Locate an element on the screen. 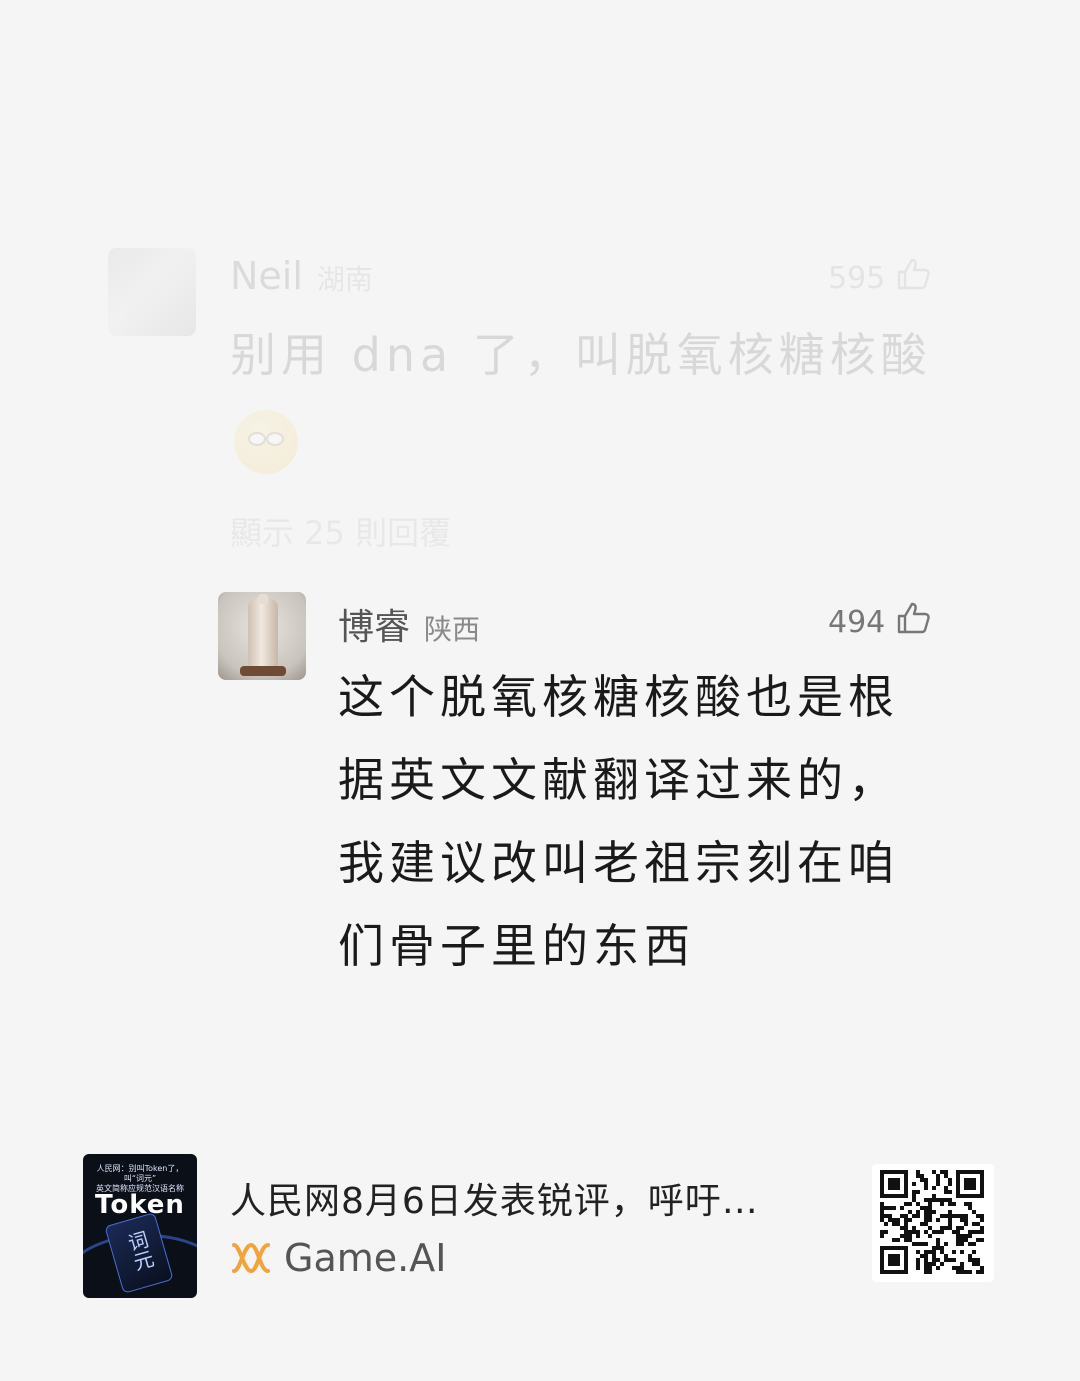  location-label: 陕西 is located at coordinates (452, 629).